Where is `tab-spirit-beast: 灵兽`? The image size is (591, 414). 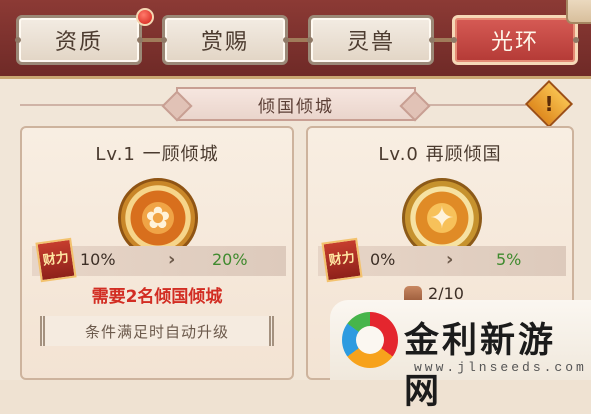
tab-spirit-beast: 灵兽 is located at coordinates (371, 40).